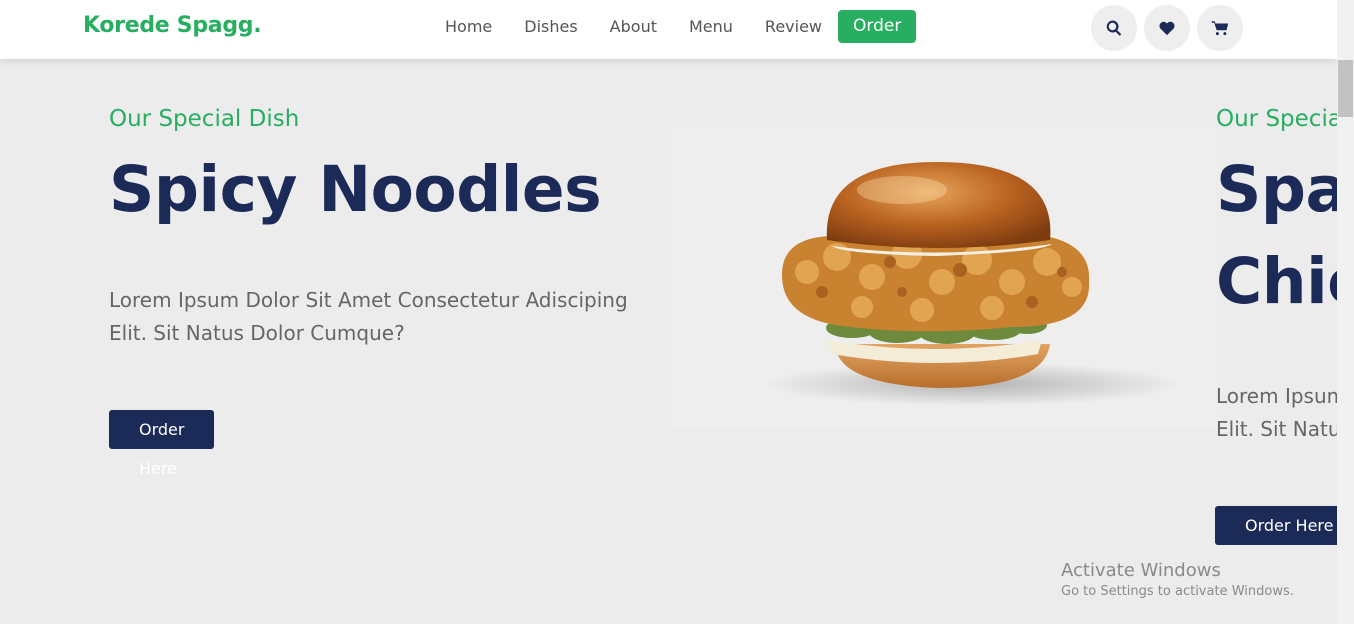 Image resolution: width=1354 pixels, height=624 pixels. Describe the element at coordinates (1345, 88) in the screenshot. I see `scrollbar-thumb` at that location.